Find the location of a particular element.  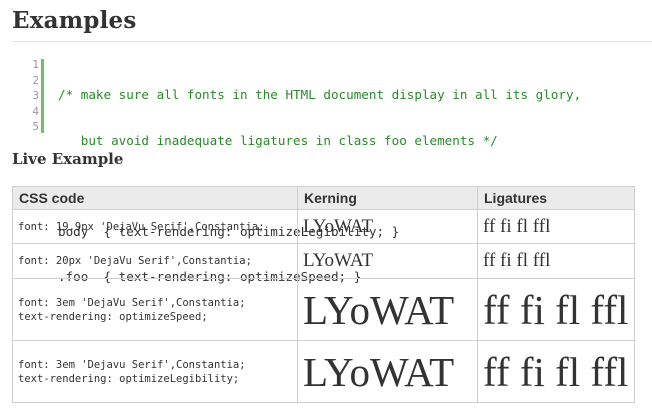

page-title: Examples is located at coordinates (74, 20).